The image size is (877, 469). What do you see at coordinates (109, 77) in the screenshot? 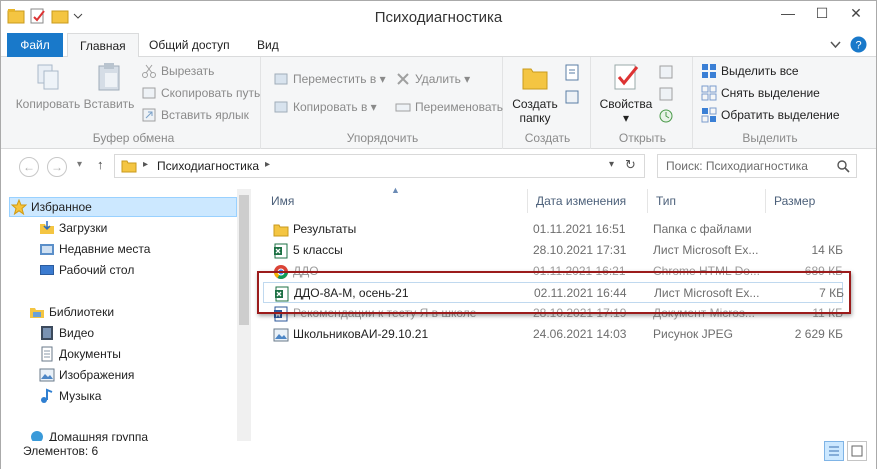
I see `paste-icon` at bounding box center [109, 77].